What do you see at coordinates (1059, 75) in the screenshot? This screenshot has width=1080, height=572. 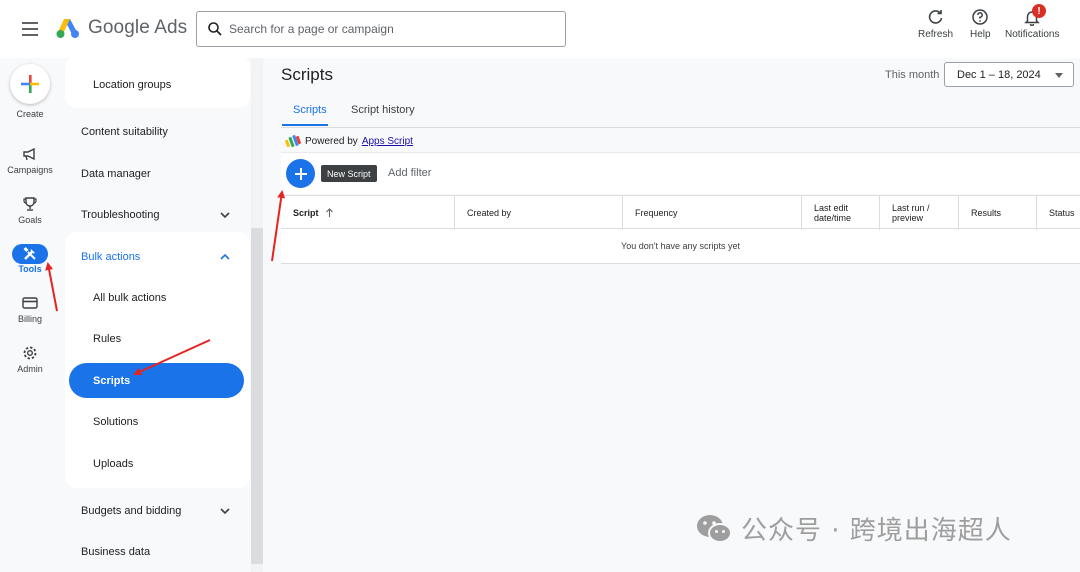 I see `dropdown-arrow-icon` at bounding box center [1059, 75].